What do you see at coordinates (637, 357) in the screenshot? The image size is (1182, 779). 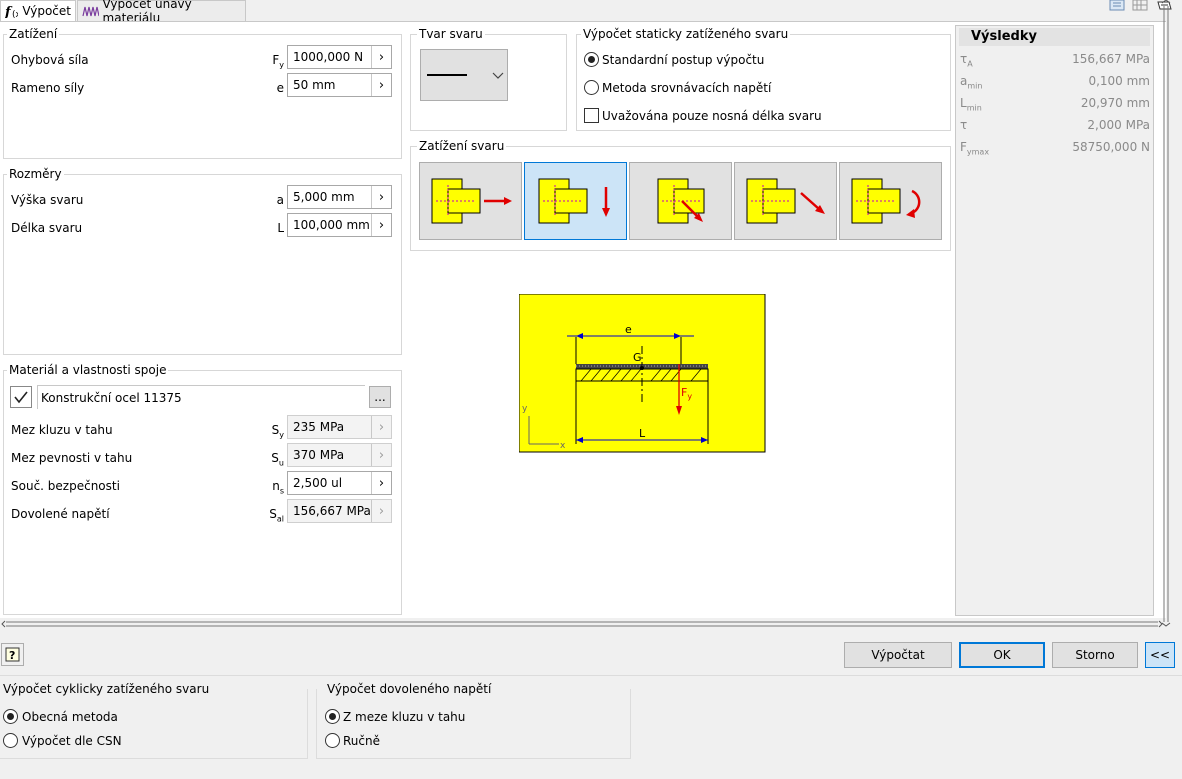 I see `centroid-label: G` at bounding box center [637, 357].